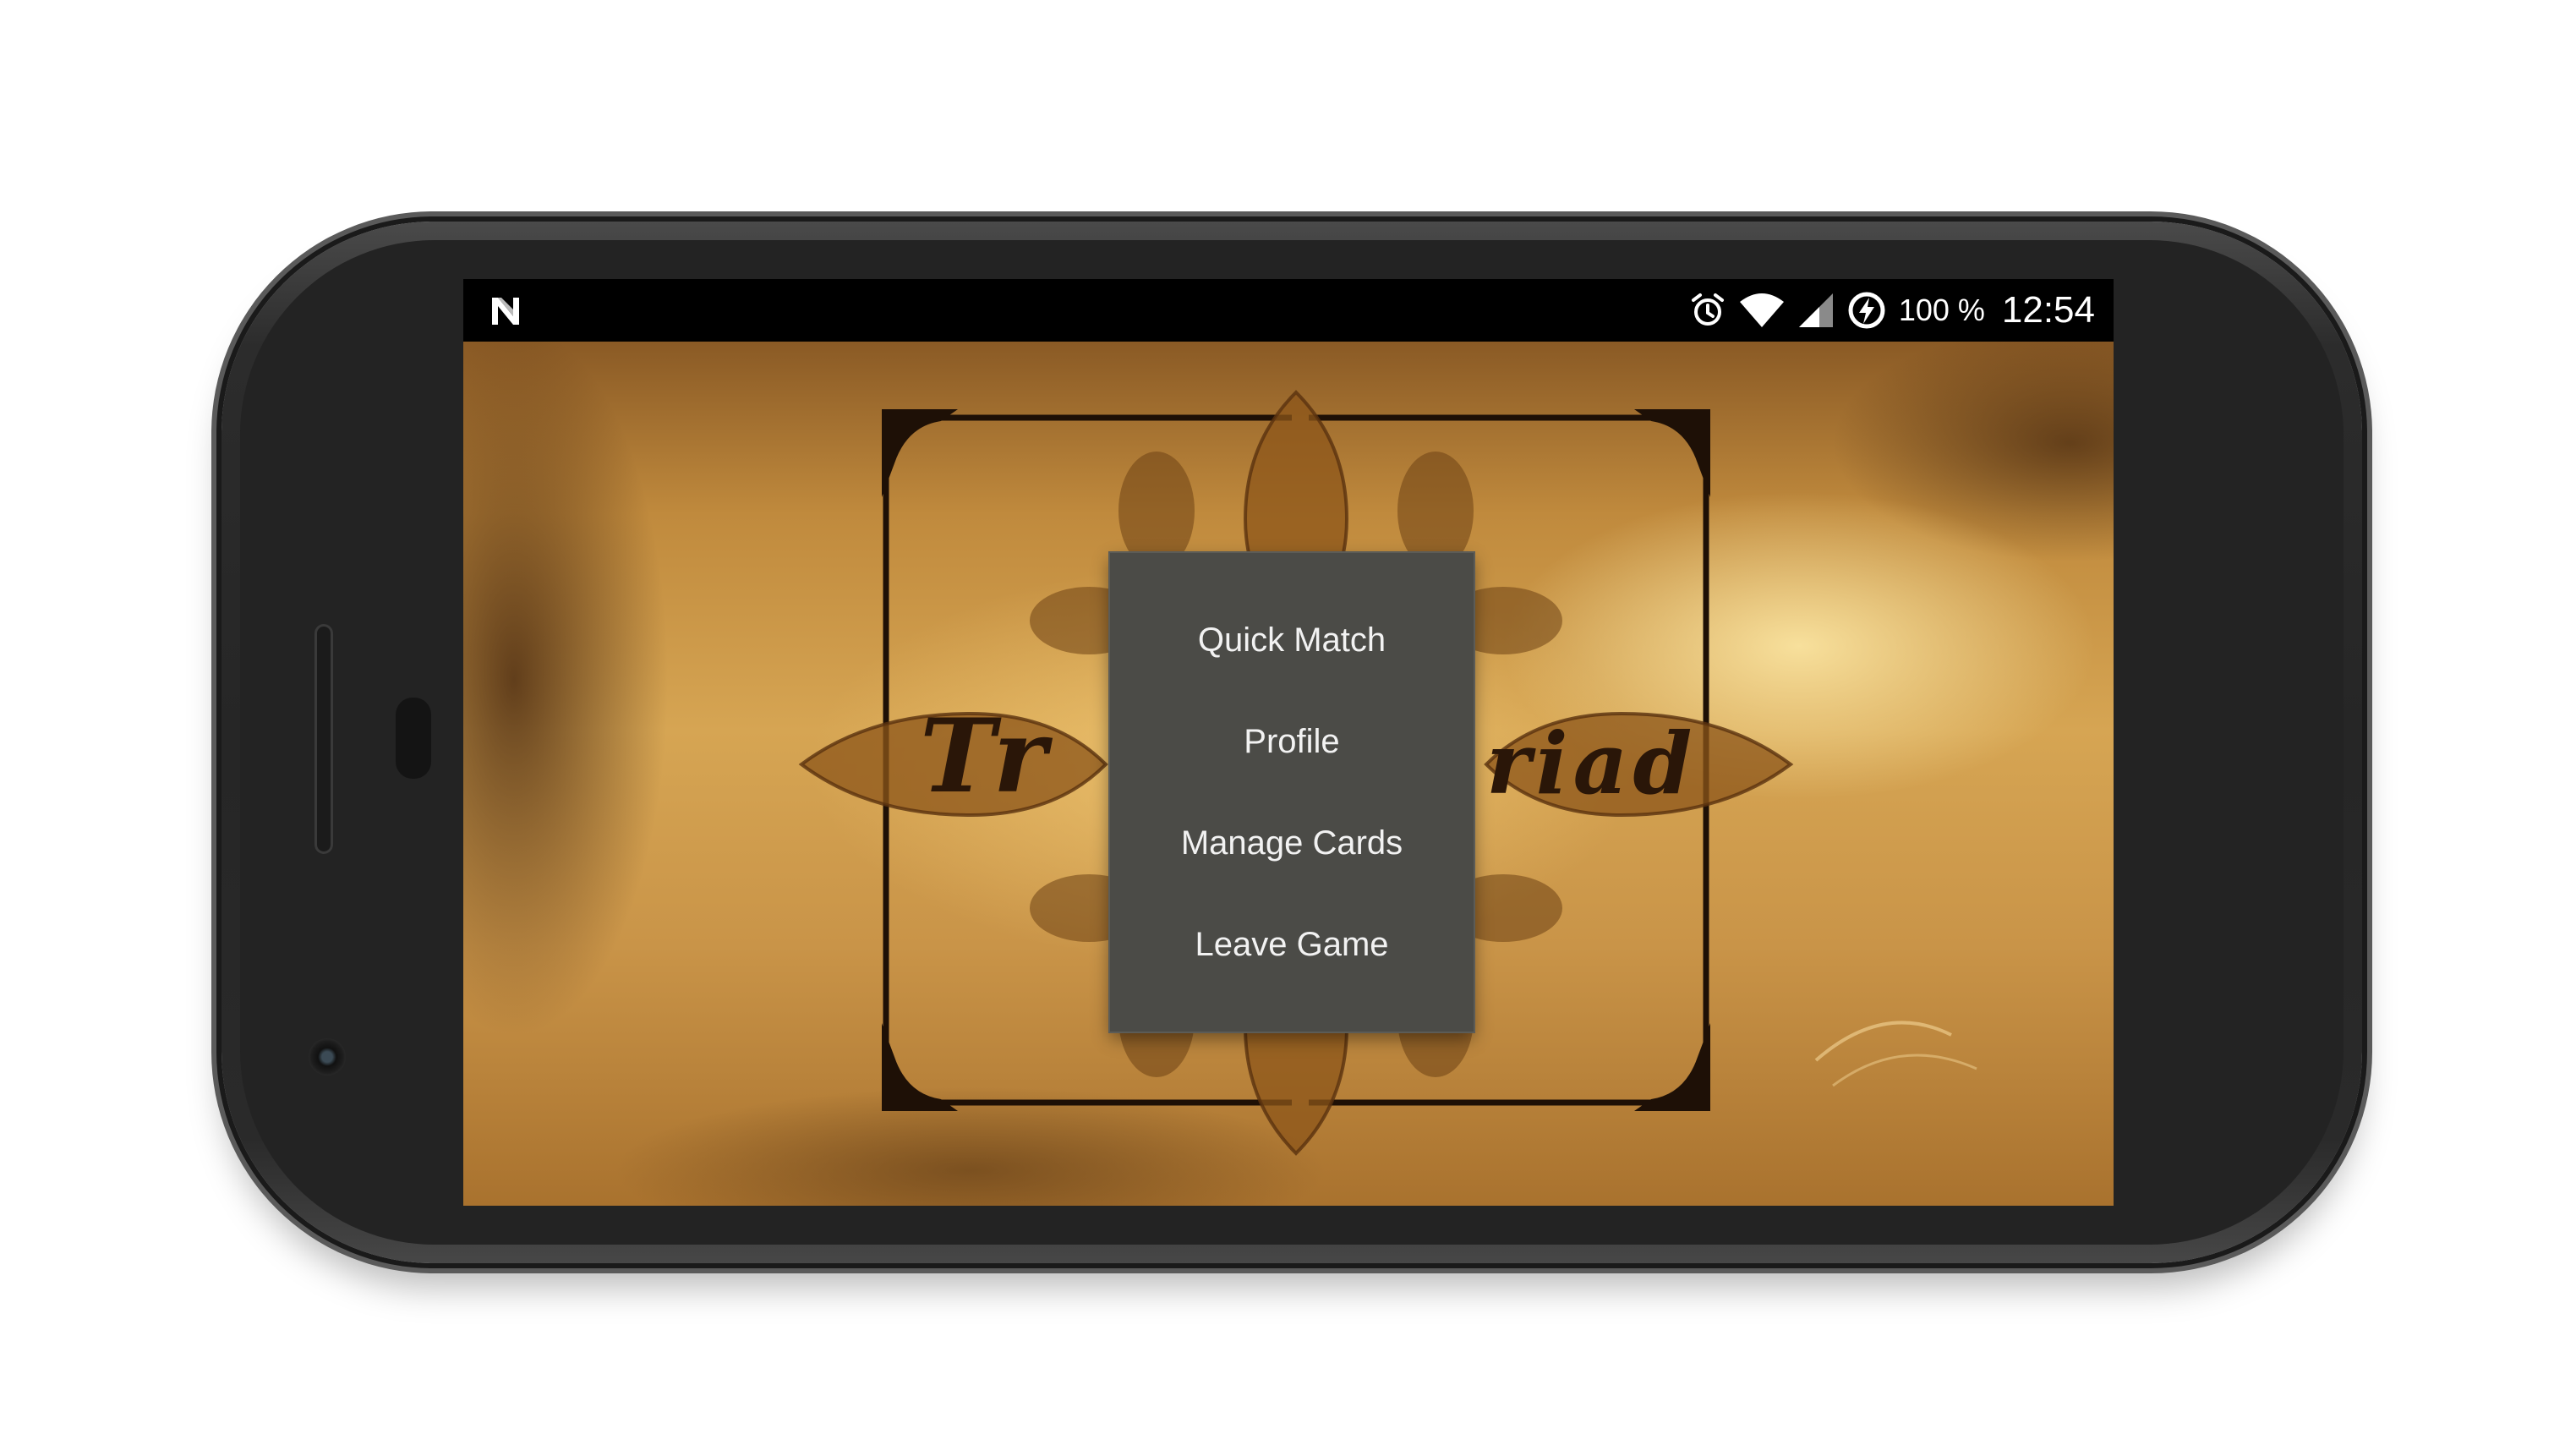 The image size is (2576, 1456). What do you see at coordinates (1292, 944) in the screenshot?
I see `leave-game-button: Leave Game` at bounding box center [1292, 944].